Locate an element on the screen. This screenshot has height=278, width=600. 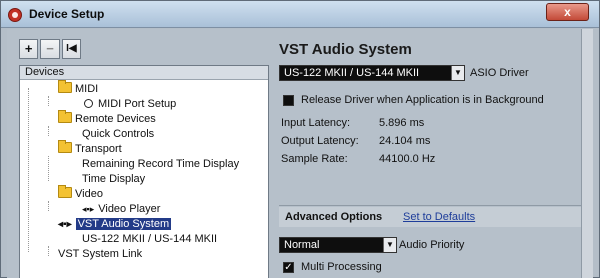
reset-icon: I◀ is located at coordinates (71, 48).